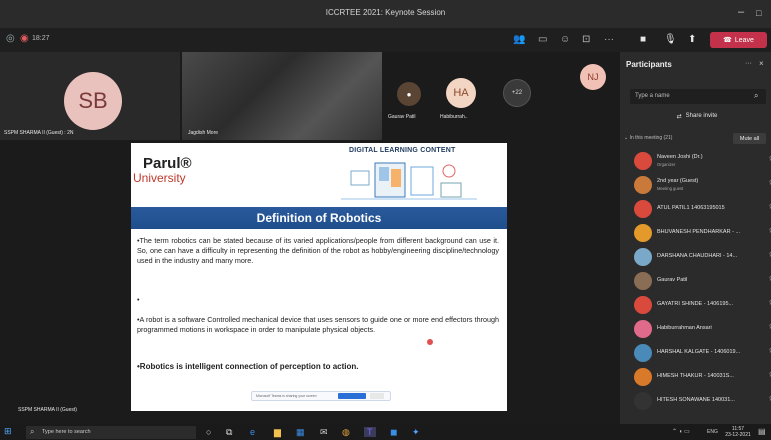 This screenshot has height=440, width=771. Describe the element at coordinates (762, 431) in the screenshot. I see `notifications-icon: ▤` at that location.